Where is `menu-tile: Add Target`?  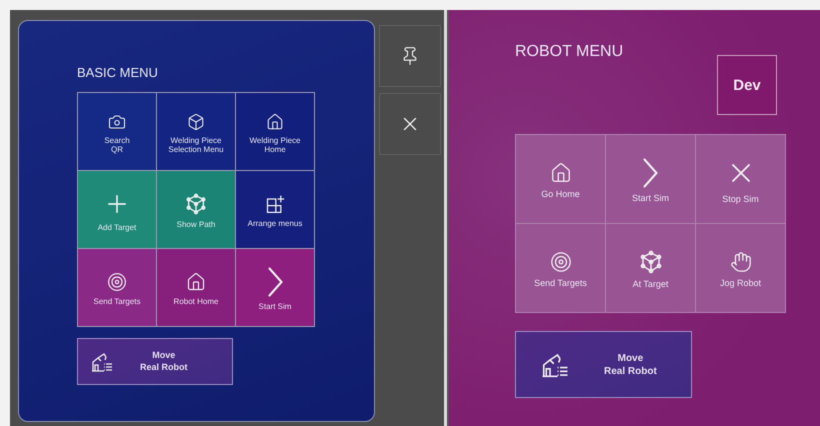
menu-tile: Add Target is located at coordinates (117, 209).